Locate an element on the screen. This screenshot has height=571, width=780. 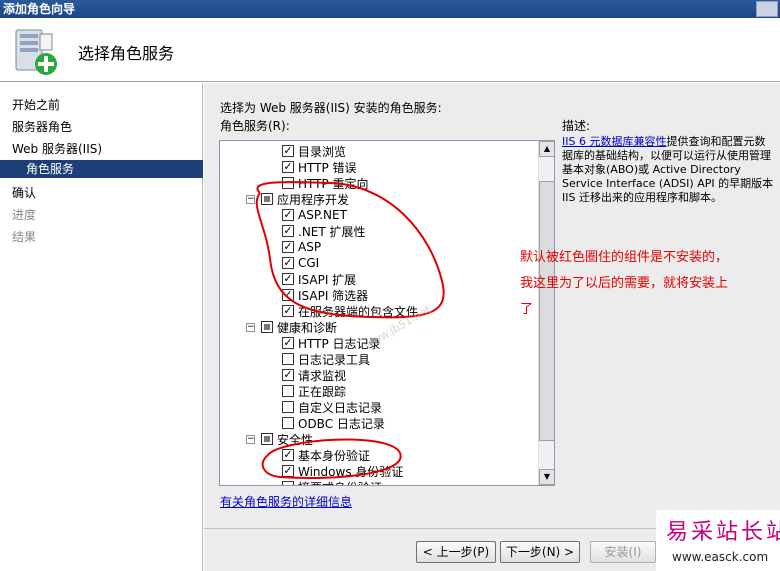
tree-item: ✓ 在服务器端的包含文件 is located at coordinates (350, 311).